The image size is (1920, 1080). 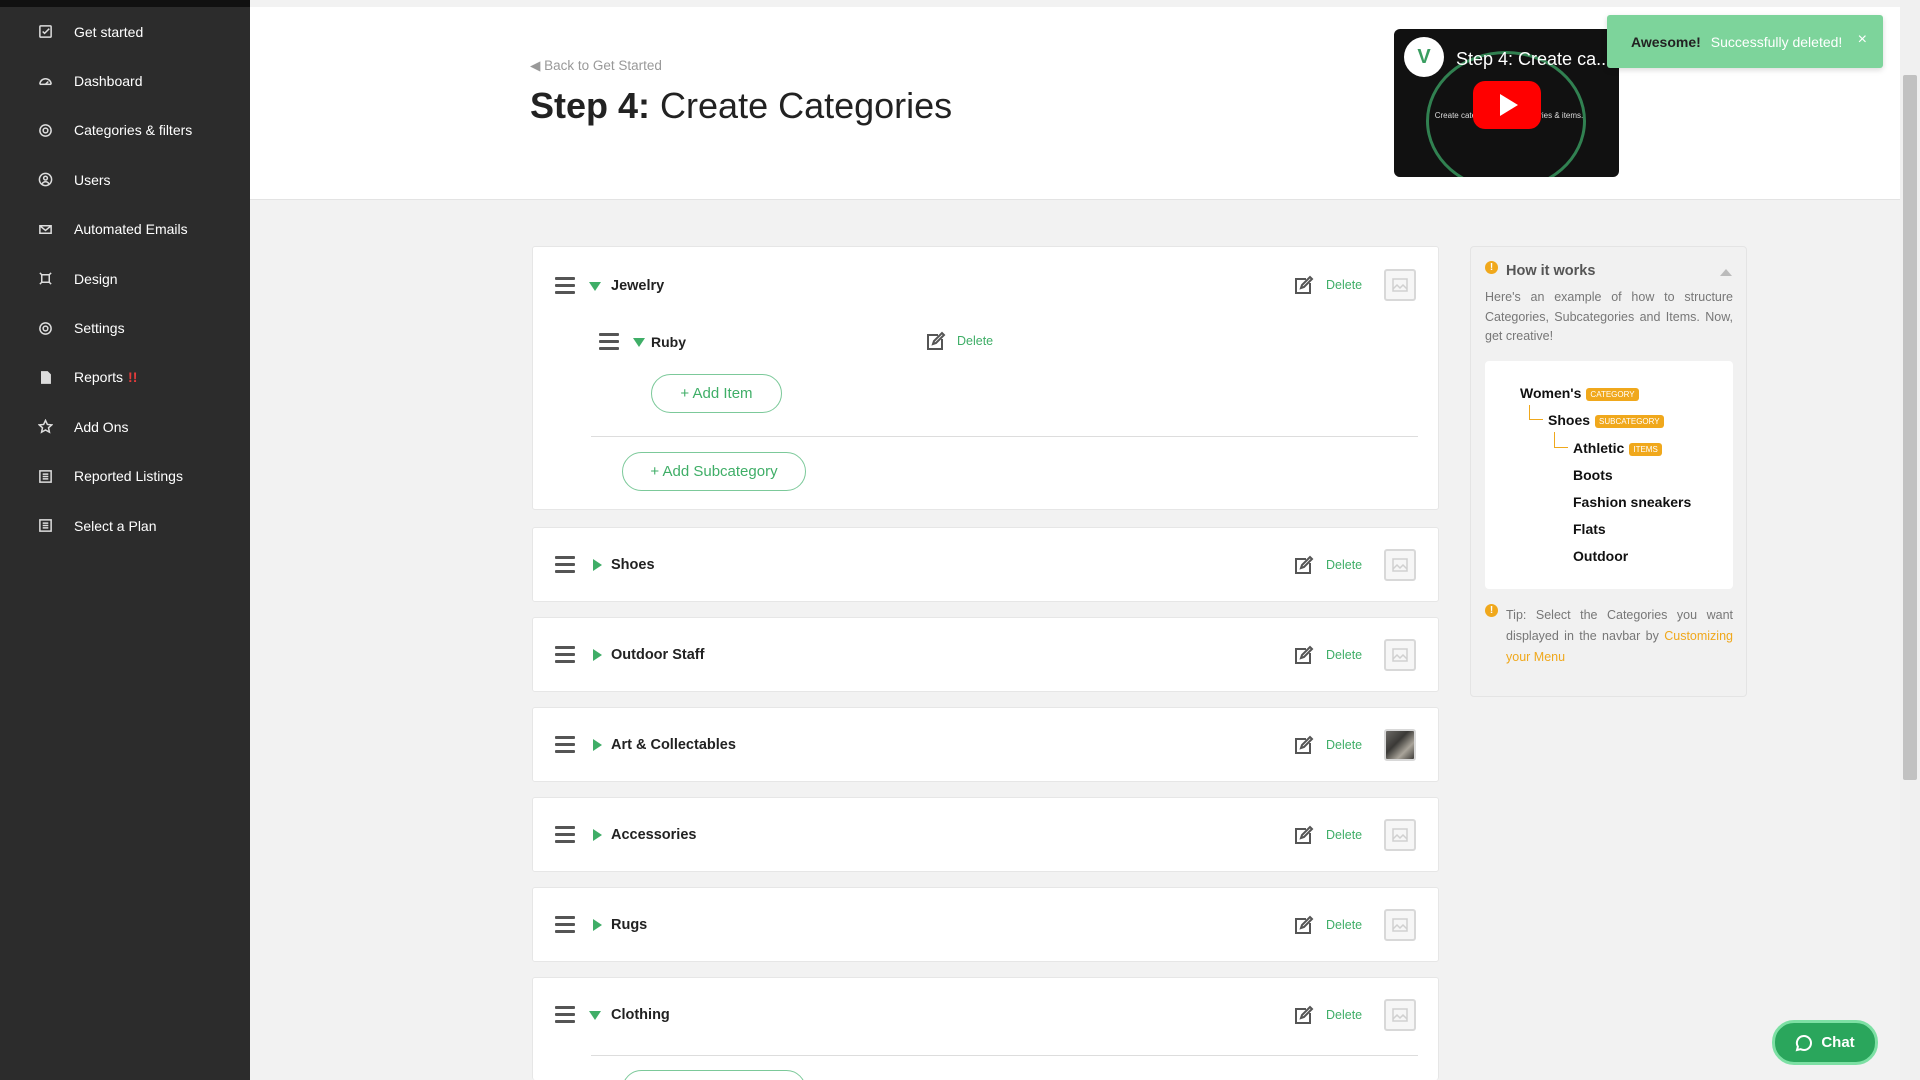 I want to click on page-title: Step 4: Create Categories, so click(x=741, y=106).